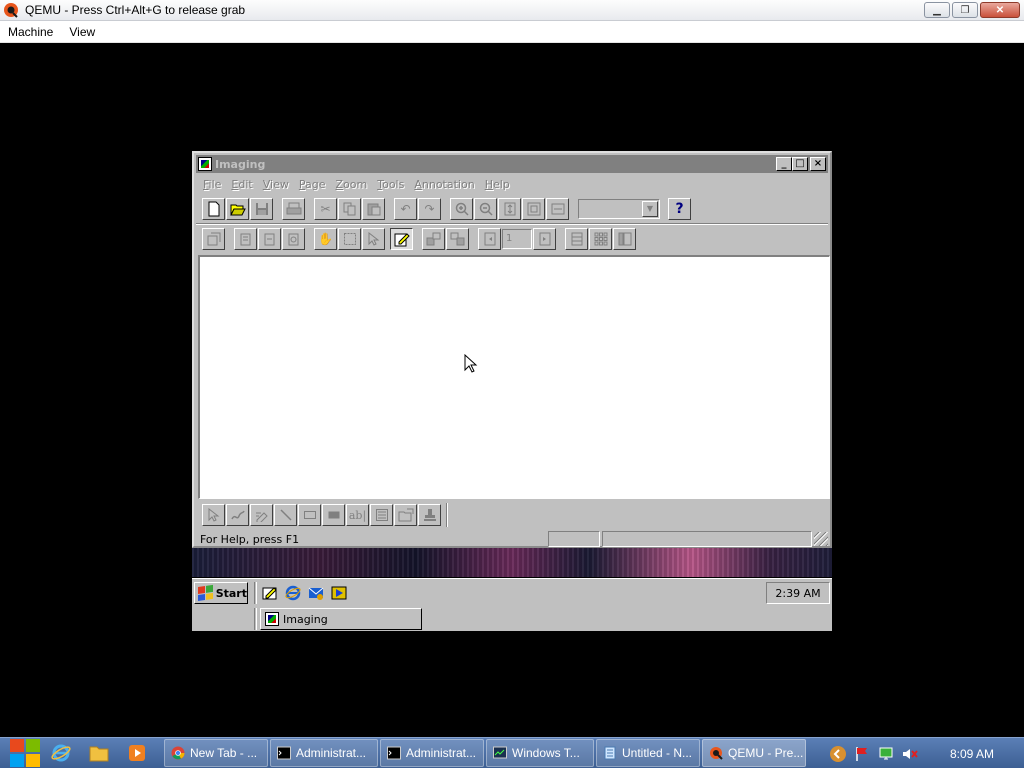 This screenshot has width=1024, height=768. What do you see at coordinates (325, 239) in the screenshot?
I see `drag-hand-icon: ✋` at bounding box center [325, 239].